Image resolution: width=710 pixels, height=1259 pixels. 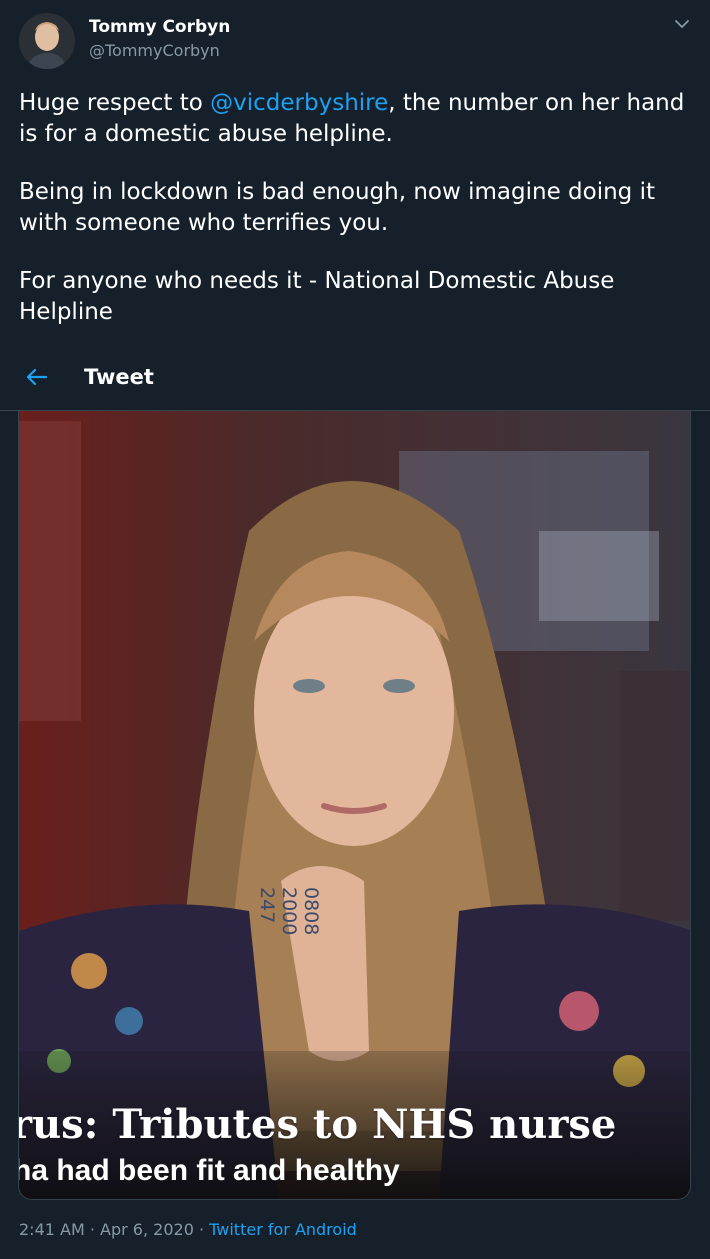 What do you see at coordinates (47, 41) in the screenshot?
I see `avatar` at bounding box center [47, 41].